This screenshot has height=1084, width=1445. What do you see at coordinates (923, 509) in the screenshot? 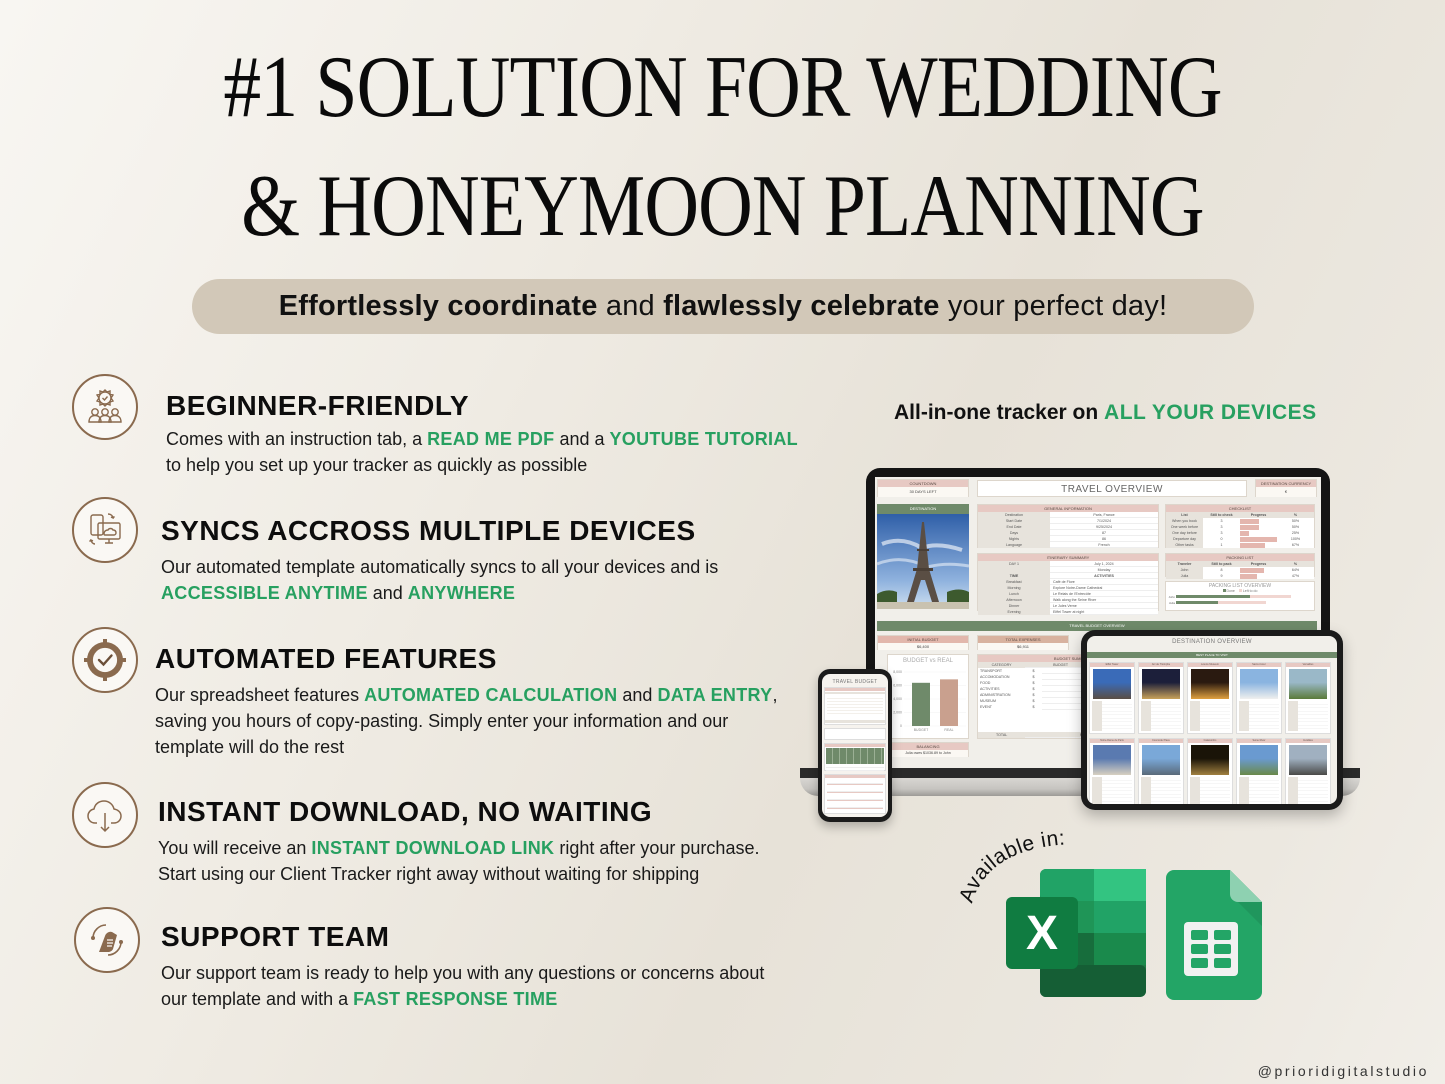
I see `destination-label: DESTINATION` at bounding box center [923, 509].